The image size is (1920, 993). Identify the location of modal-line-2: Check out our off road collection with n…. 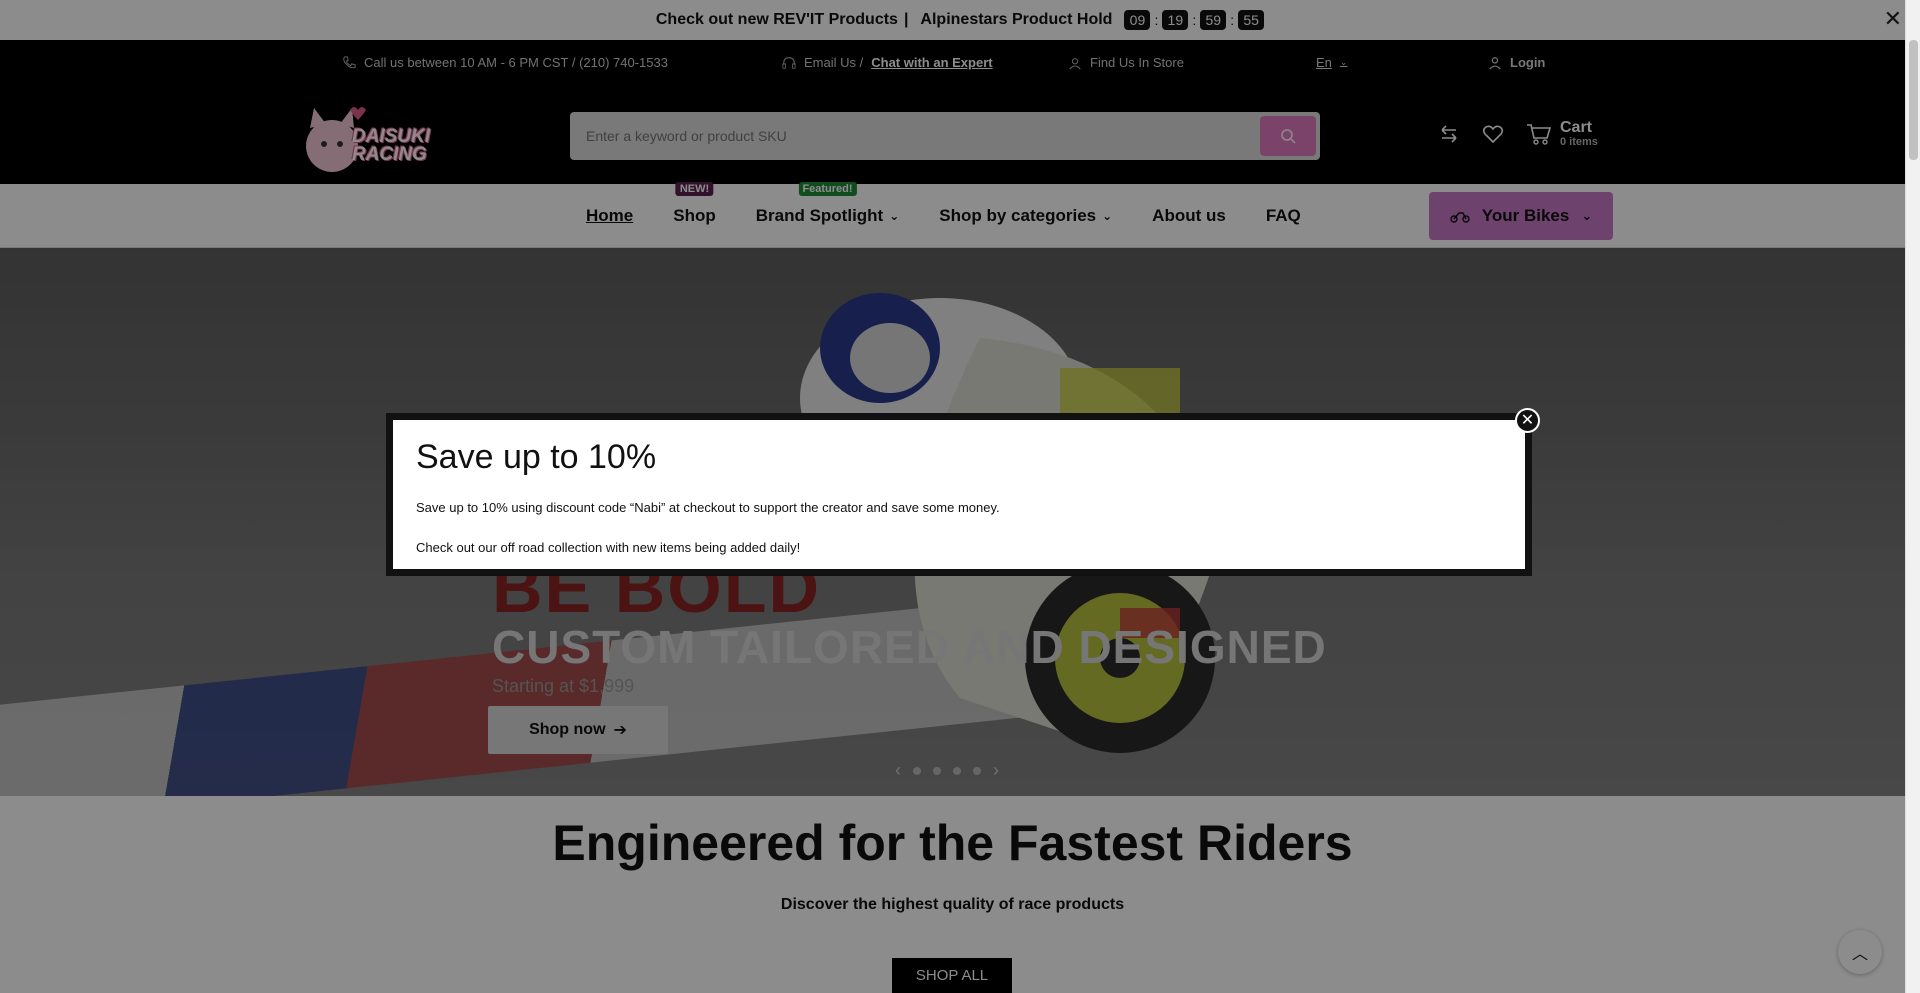
(608, 547).